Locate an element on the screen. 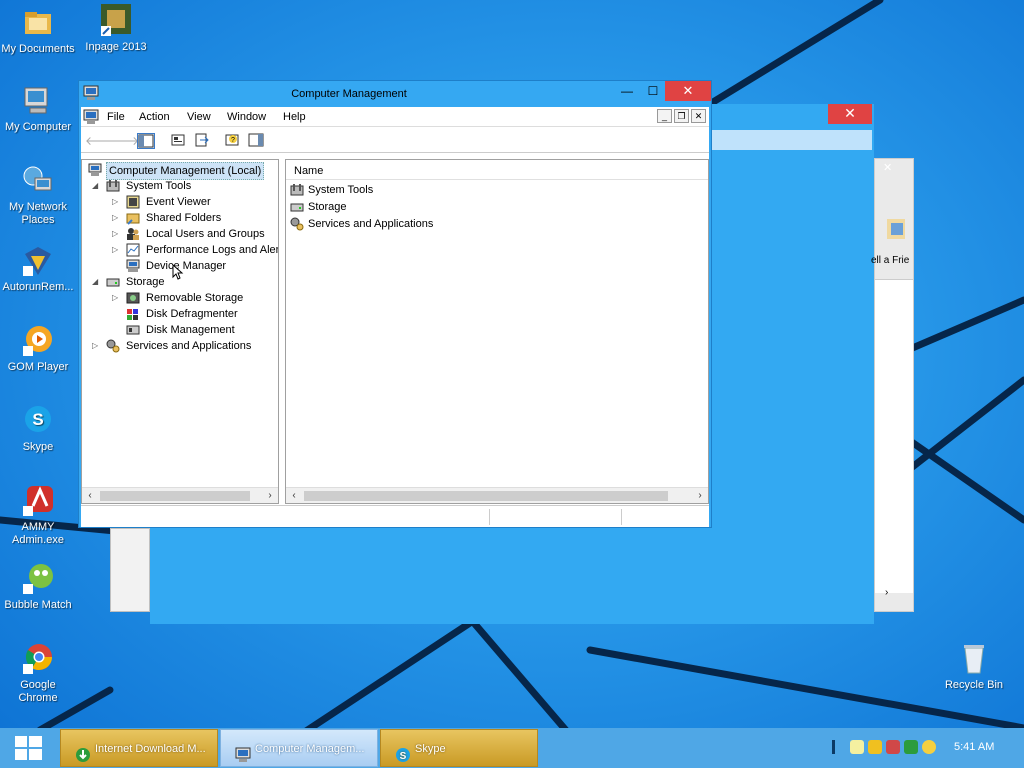  tree-item-label: Shared Folders is located at coordinates (184, 218).